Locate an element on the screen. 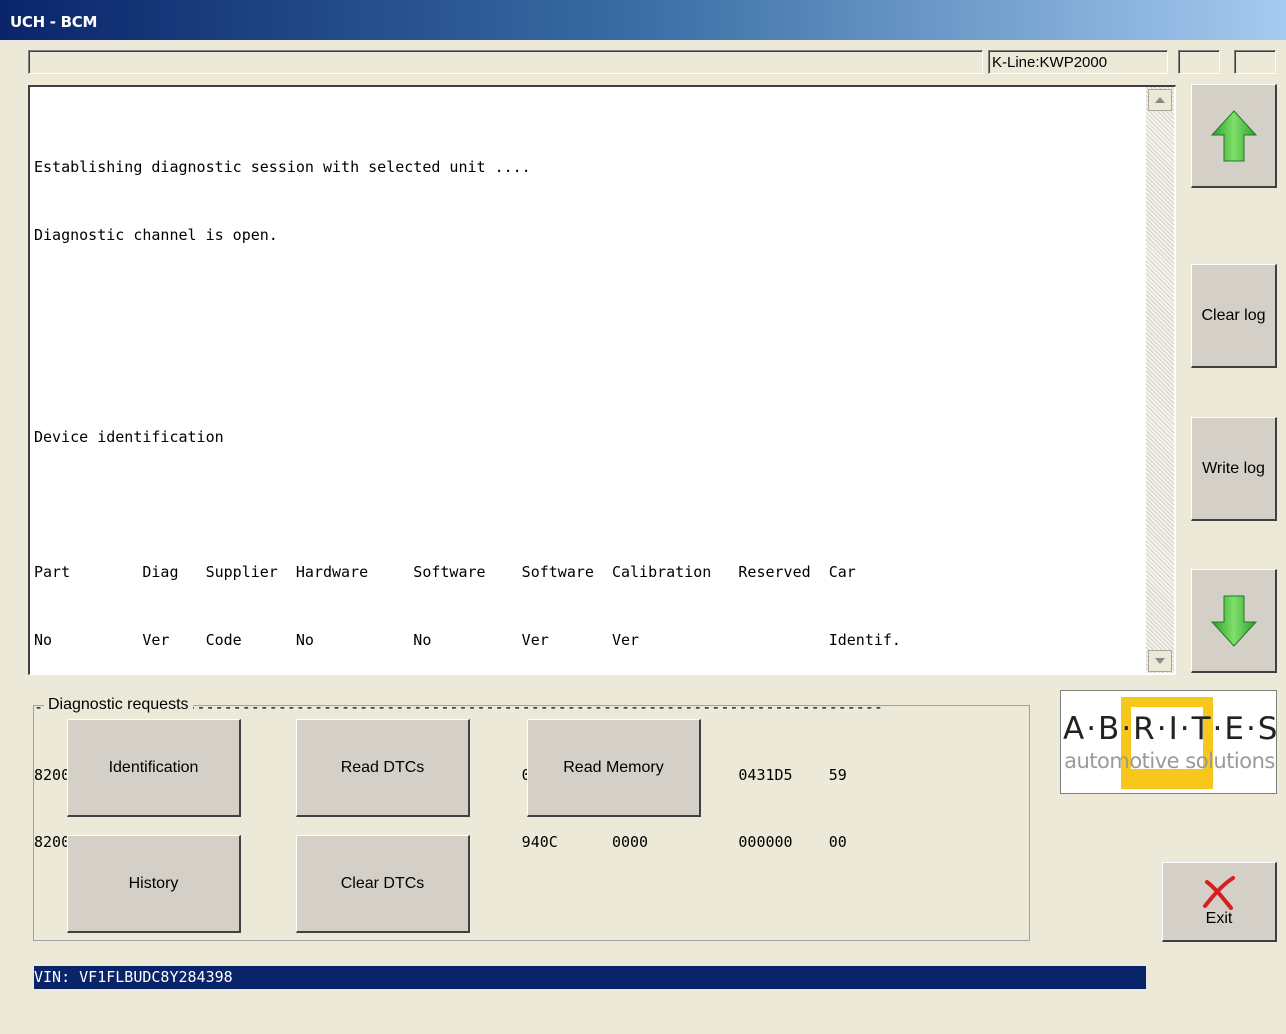  green-up-arrow-icon is located at coordinates (1233, 135).